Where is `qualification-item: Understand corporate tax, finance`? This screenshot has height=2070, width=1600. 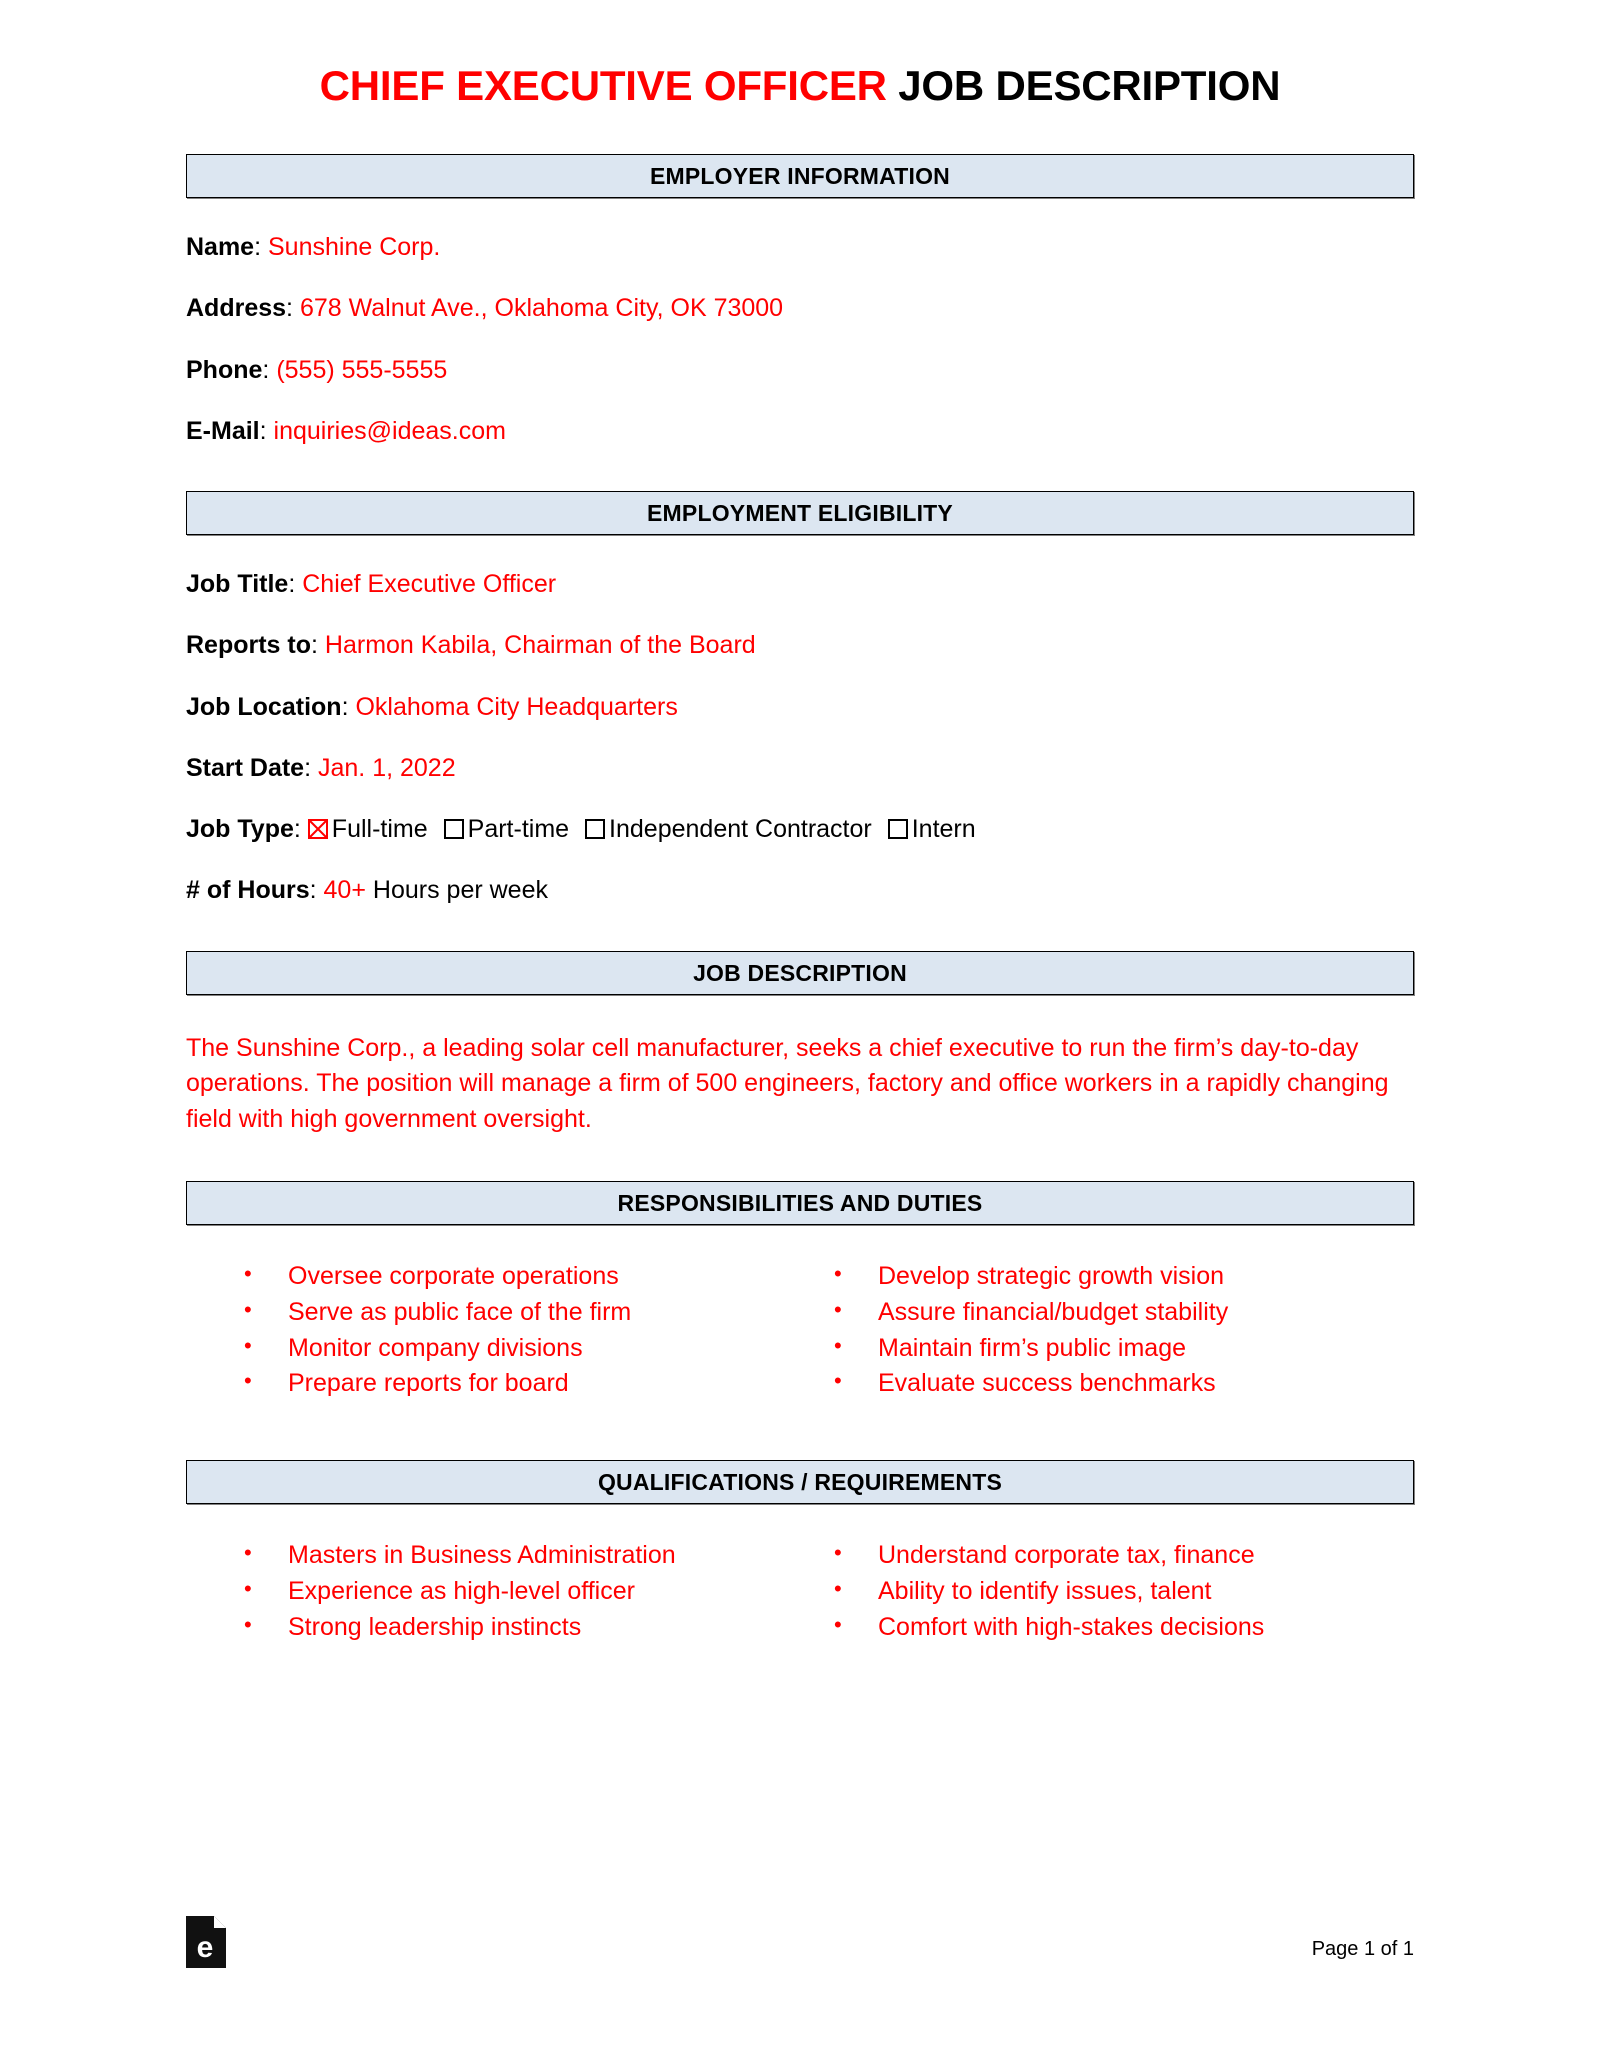
qualification-item: Understand corporate tax, finance is located at coordinates (1119, 1555).